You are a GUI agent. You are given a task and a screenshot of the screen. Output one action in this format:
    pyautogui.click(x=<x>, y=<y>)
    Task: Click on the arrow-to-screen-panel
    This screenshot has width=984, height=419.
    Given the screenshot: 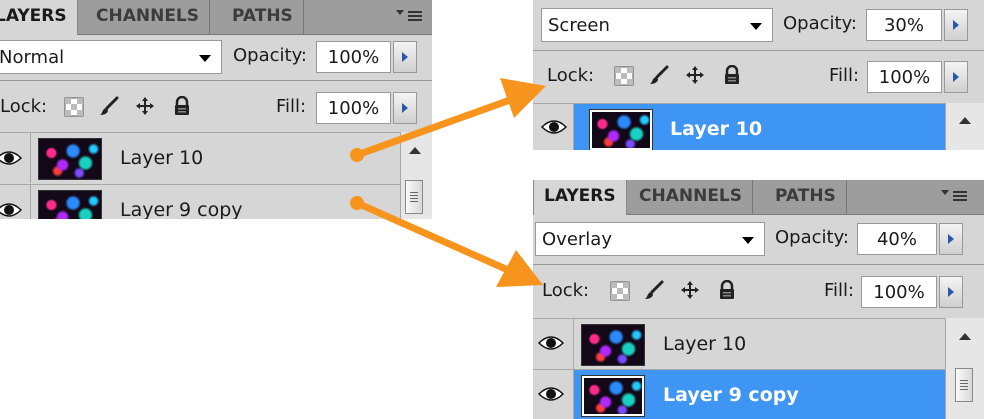 What is the action you would take?
    pyautogui.click(x=448, y=120)
    